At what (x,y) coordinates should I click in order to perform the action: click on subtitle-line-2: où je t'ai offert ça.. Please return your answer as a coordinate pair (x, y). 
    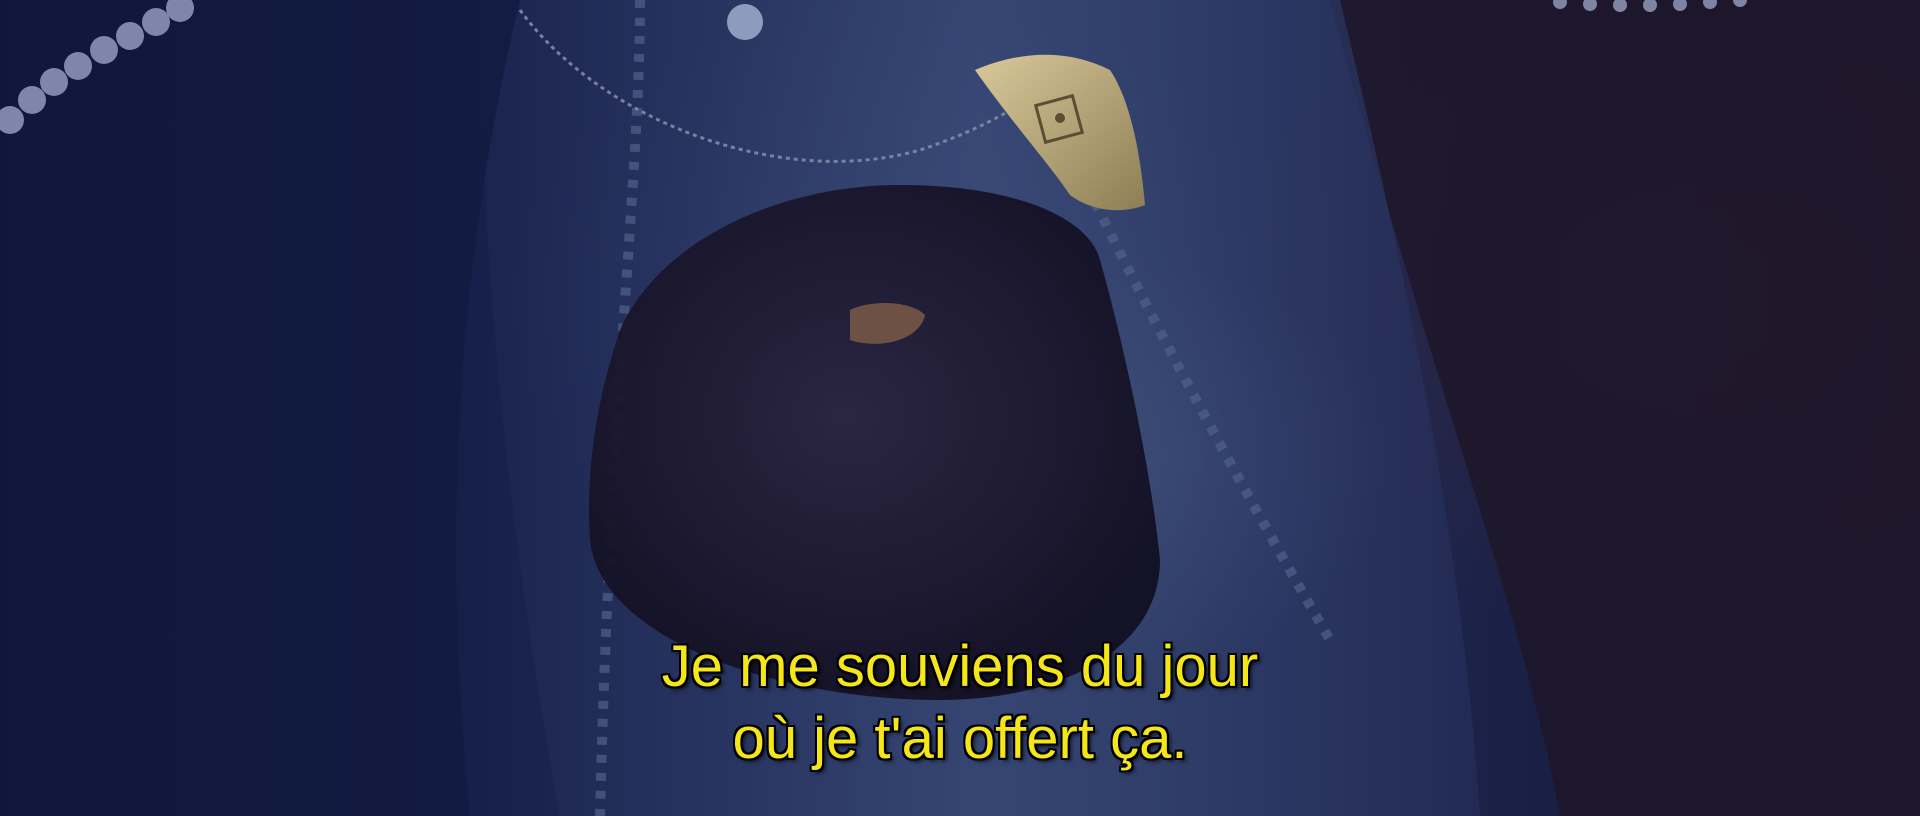
    Looking at the image, I should click on (960, 738).